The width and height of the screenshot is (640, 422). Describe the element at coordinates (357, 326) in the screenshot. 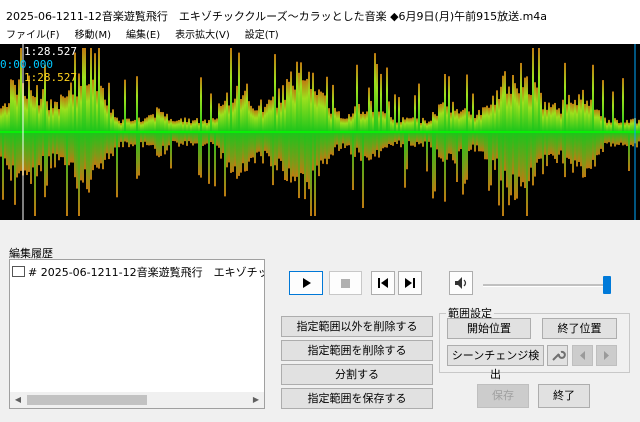

I see `delete-outside-button: 指定範囲以外を削除する` at that location.